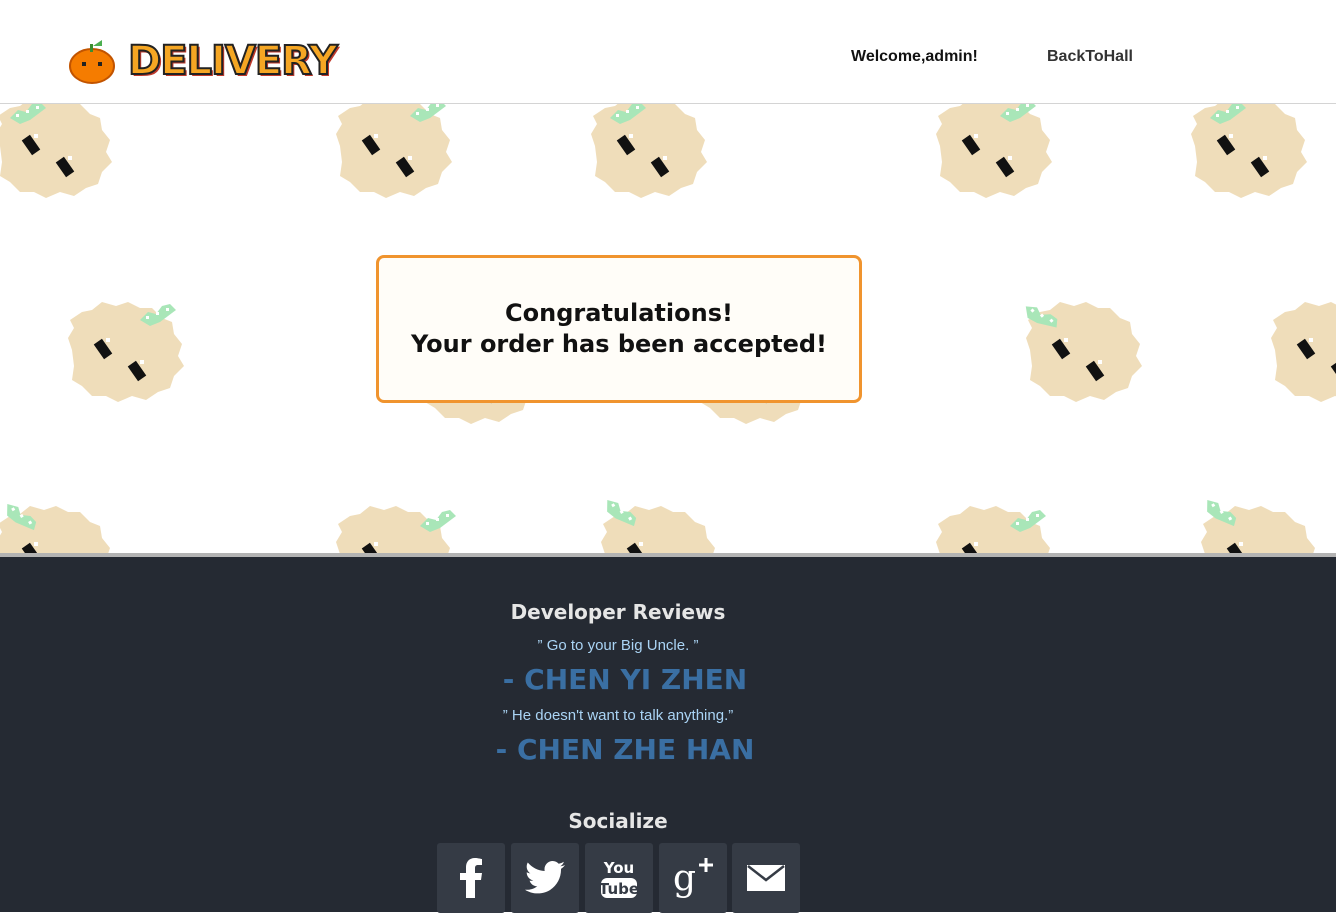 The height and width of the screenshot is (913, 1336). I want to click on facebook-icon, so click(471, 878).